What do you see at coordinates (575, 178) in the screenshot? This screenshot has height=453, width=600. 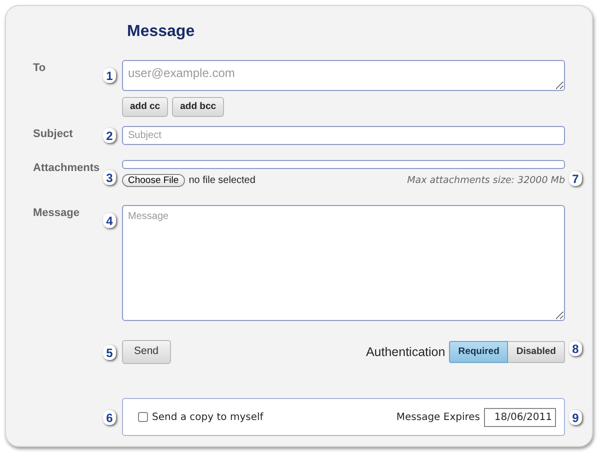 I see `step-number-badge: 7` at bounding box center [575, 178].